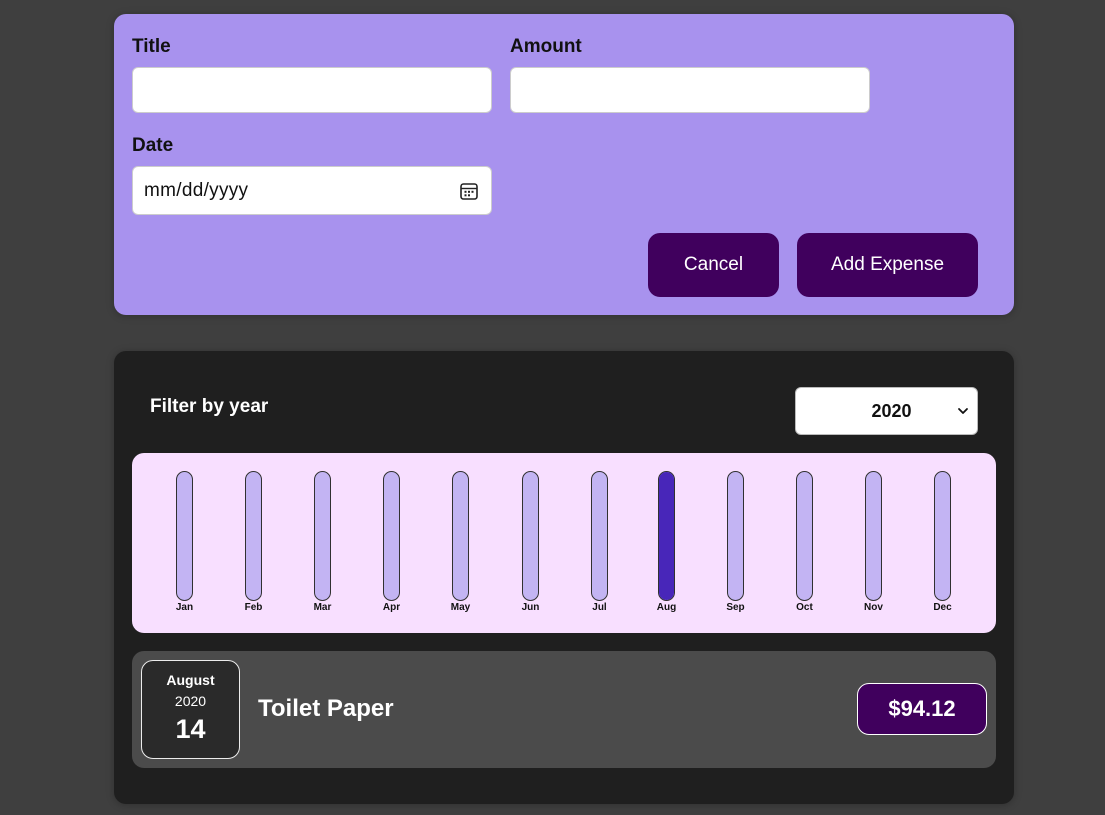 This screenshot has height=815, width=1105. I want to click on title-input, so click(312, 90).